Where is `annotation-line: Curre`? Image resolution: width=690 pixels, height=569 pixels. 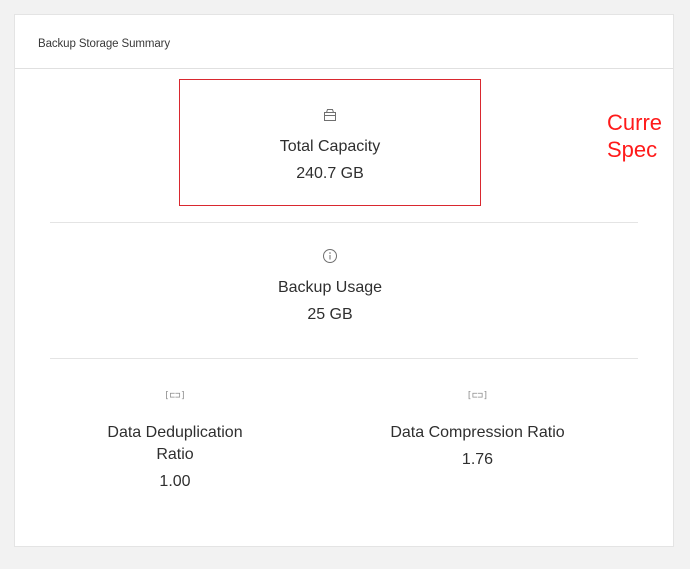
annotation-line: Curre is located at coordinates (635, 122).